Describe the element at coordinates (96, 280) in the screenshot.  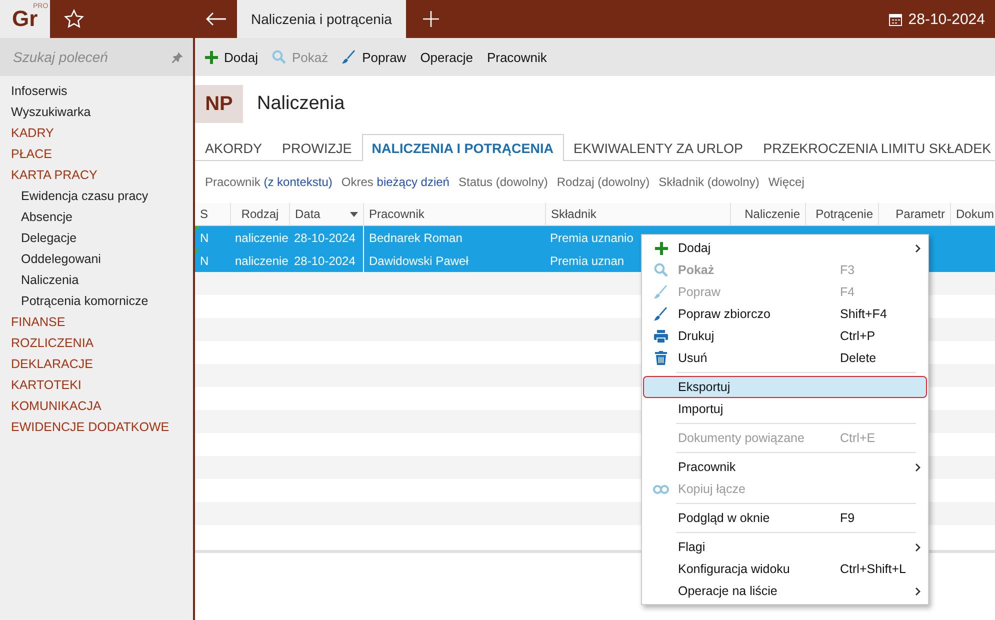
I see `nav-item: Naliczenia` at that location.